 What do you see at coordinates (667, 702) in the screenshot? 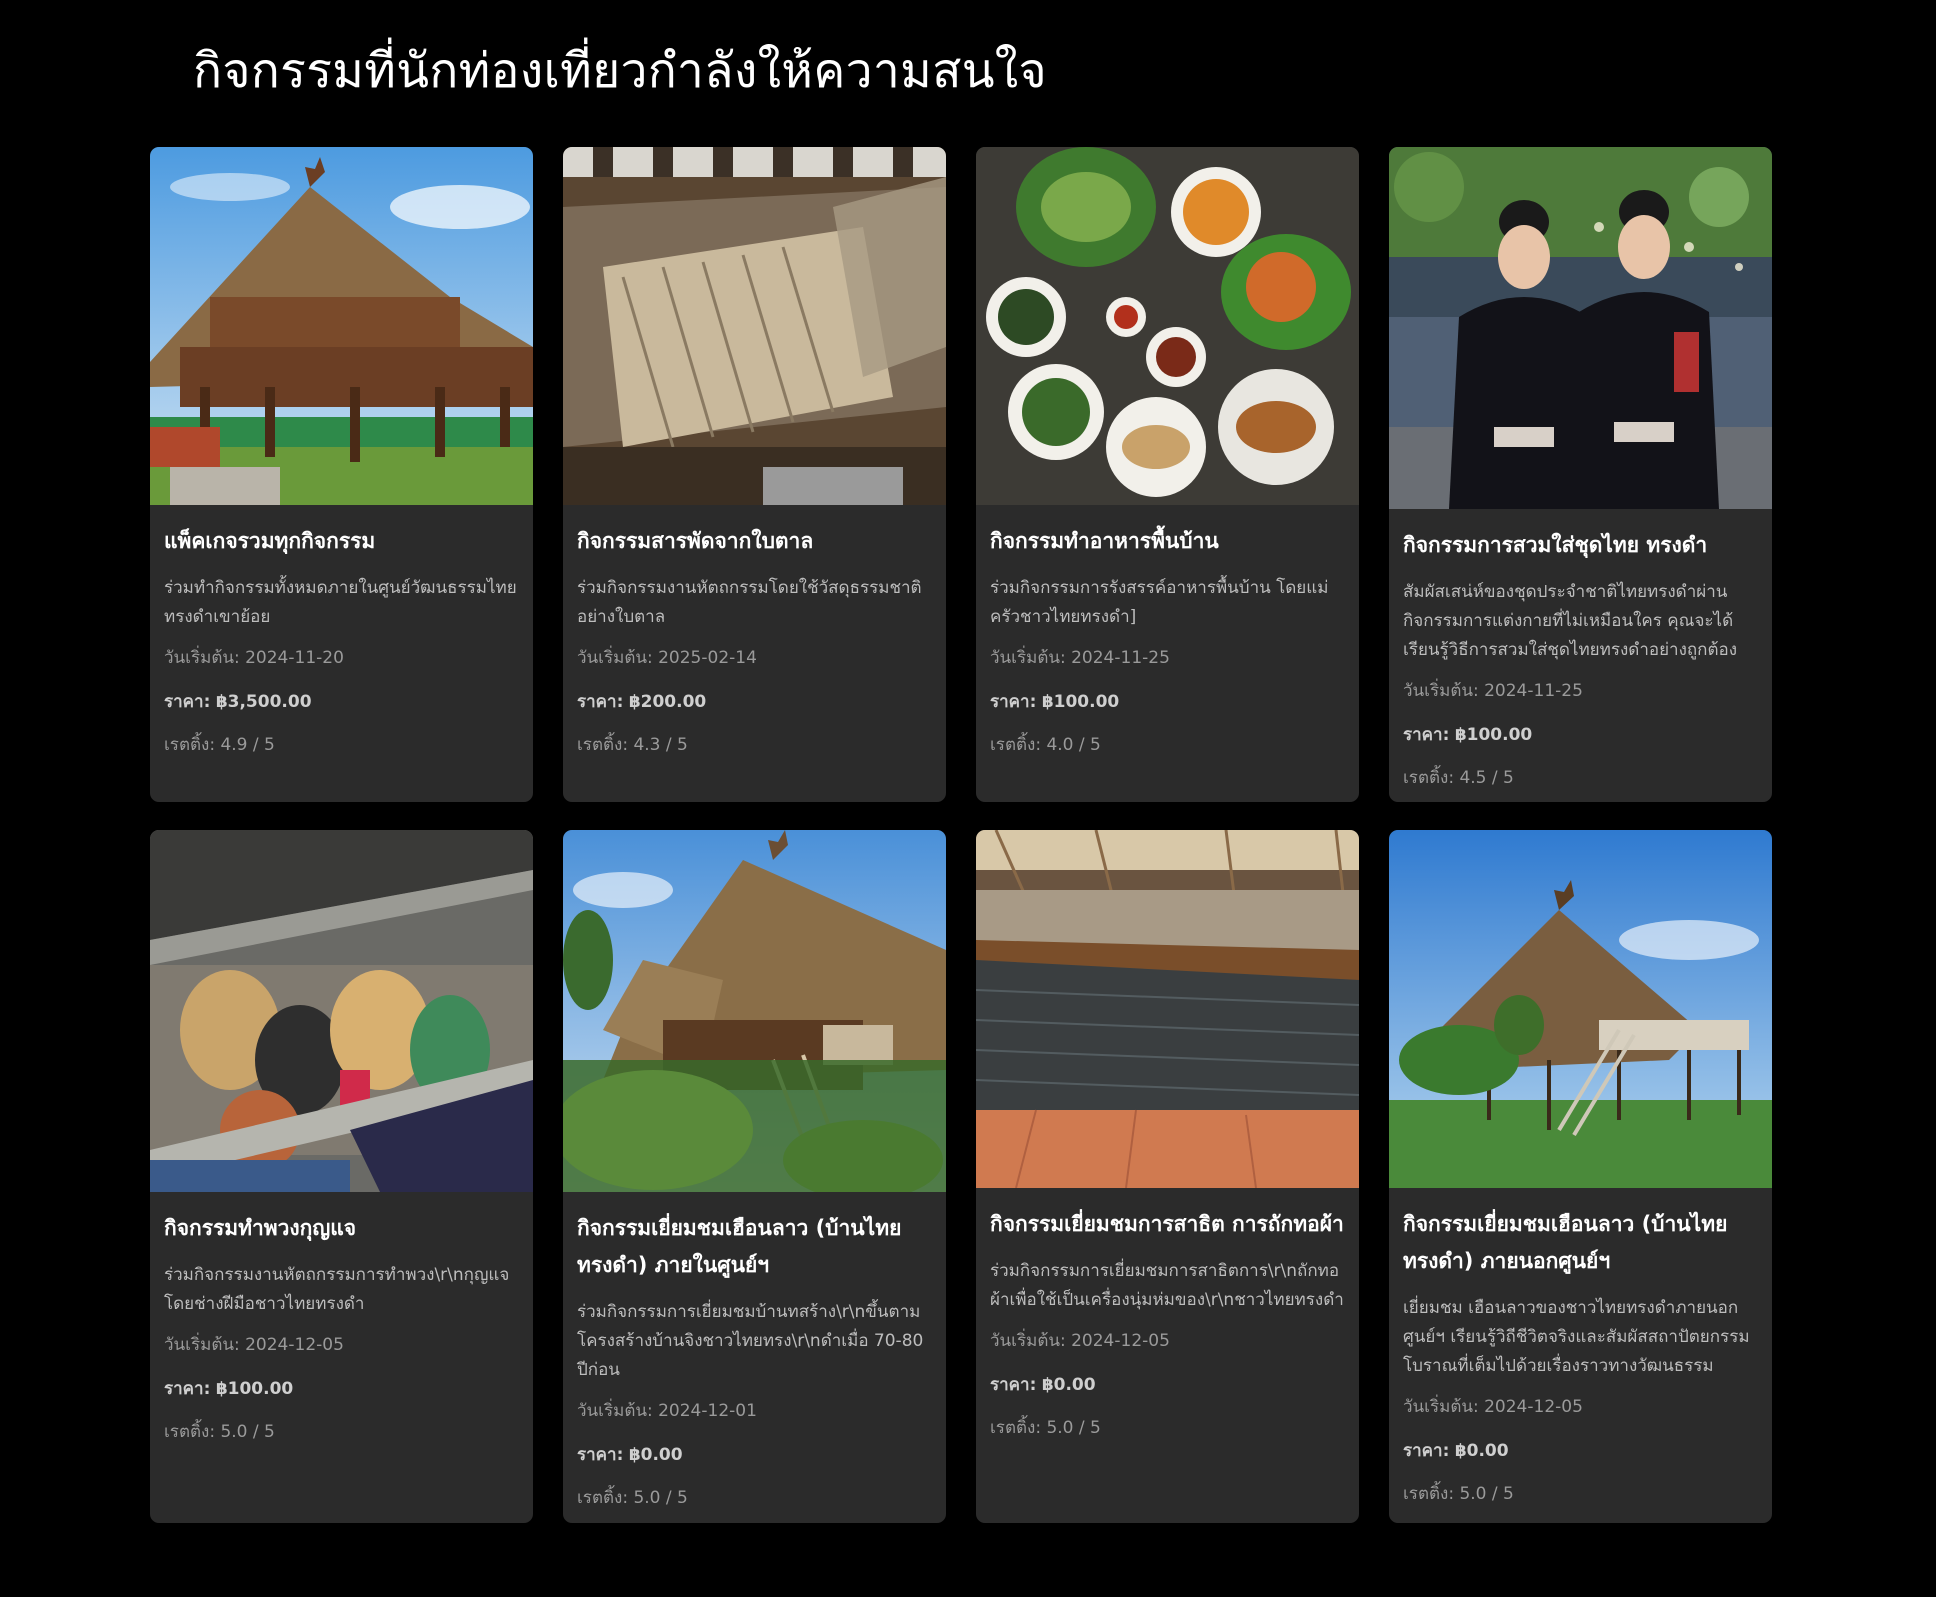
I see `price-value: ฿200.00` at bounding box center [667, 702].